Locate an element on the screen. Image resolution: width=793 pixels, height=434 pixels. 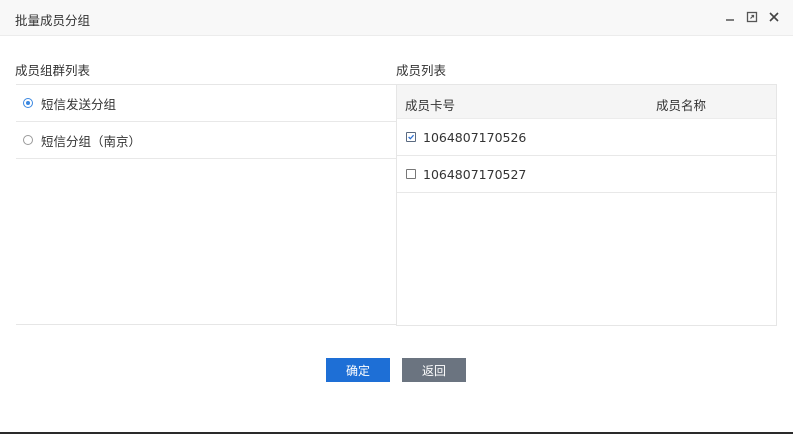
column-header-card: 成员卡号 is located at coordinates (430, 105).